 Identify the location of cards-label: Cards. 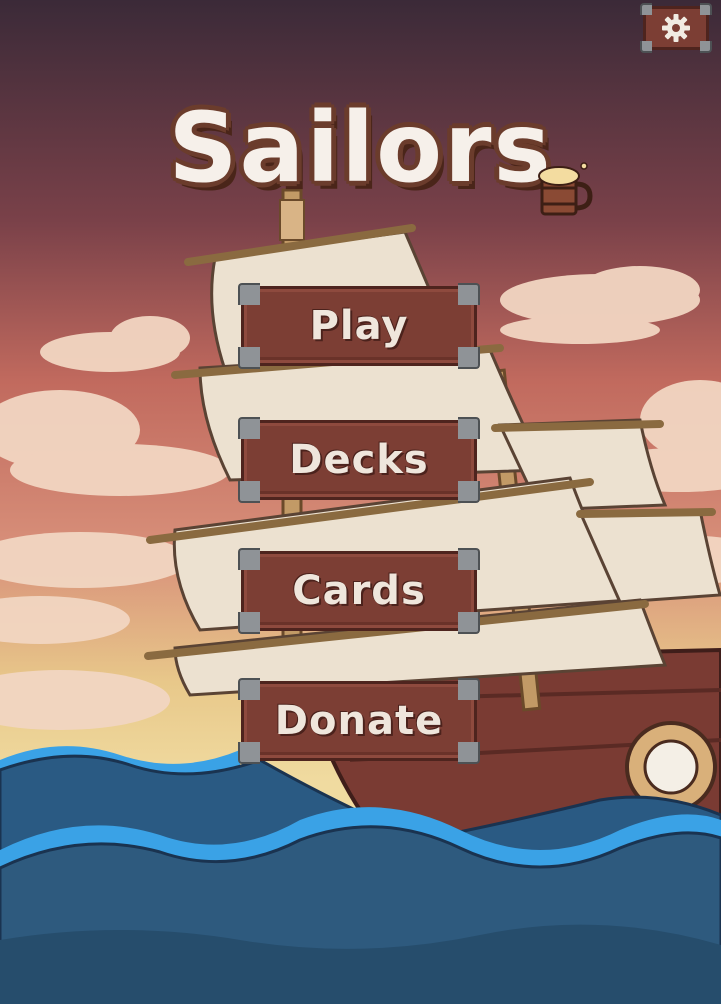
(359, 591).